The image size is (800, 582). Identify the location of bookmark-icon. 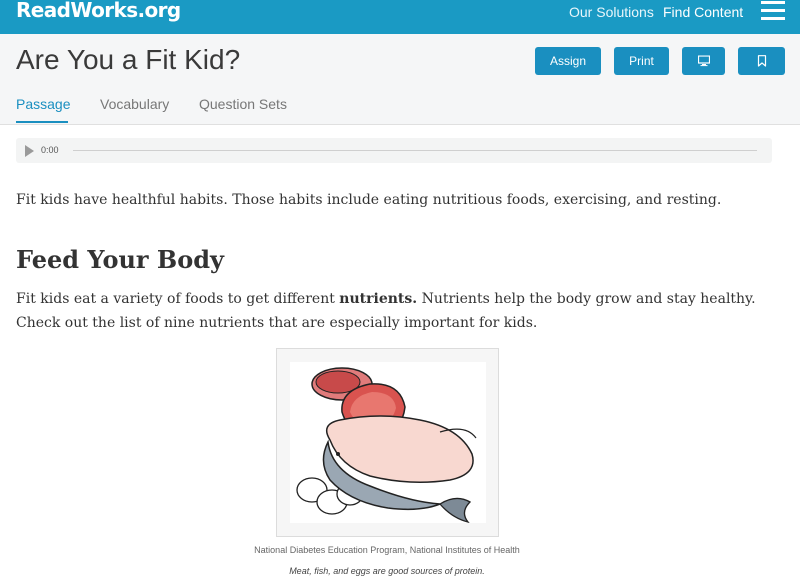
(761, 61).